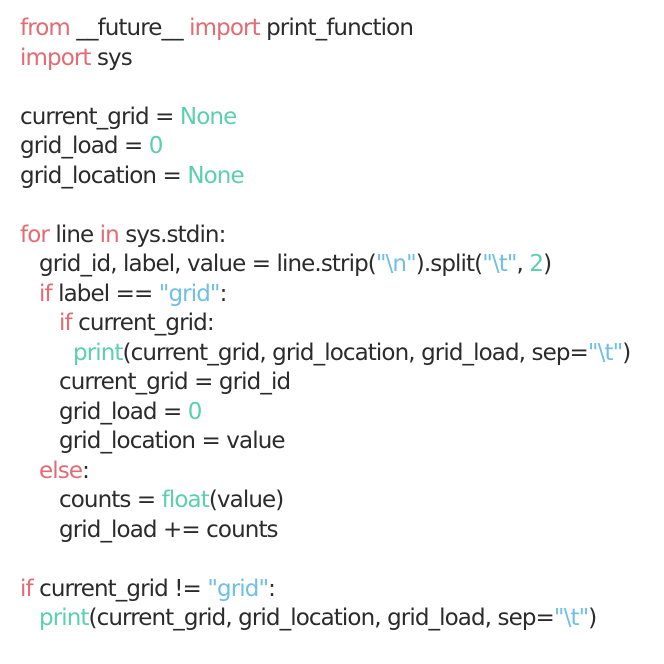 This screenshot has width=664, height=664. I want to click on code-token: else, so click(61, 470).